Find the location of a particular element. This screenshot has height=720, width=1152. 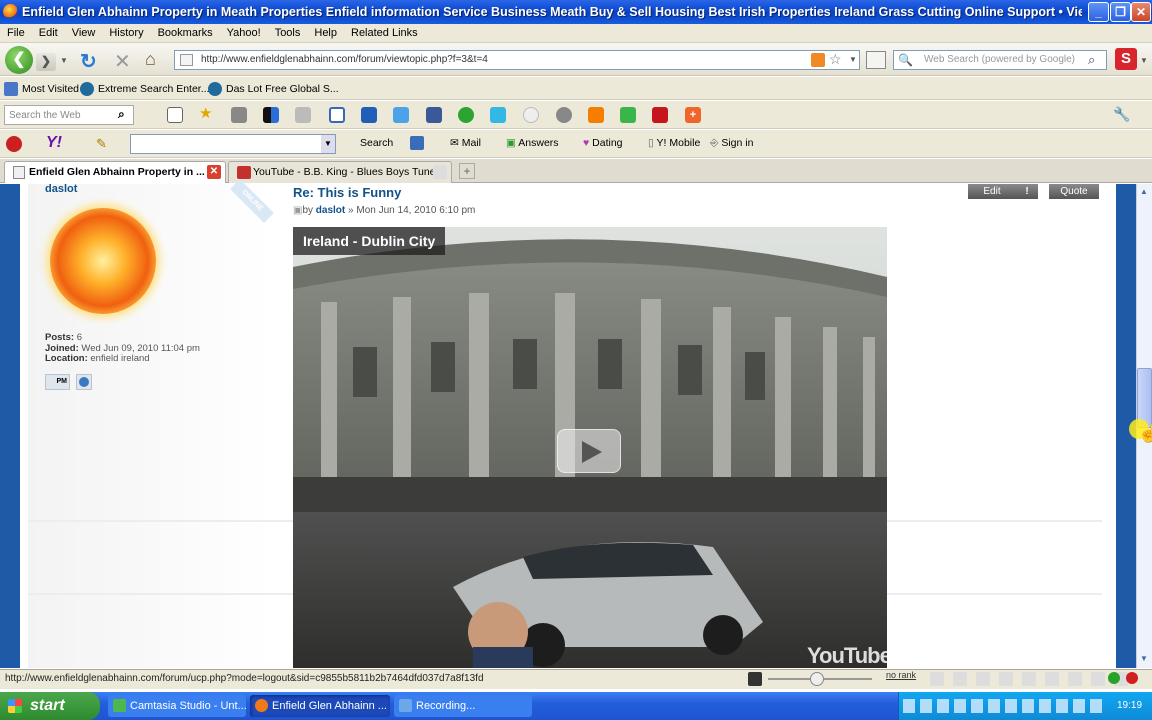

menu-view: View is located at coordinates (84, 33).